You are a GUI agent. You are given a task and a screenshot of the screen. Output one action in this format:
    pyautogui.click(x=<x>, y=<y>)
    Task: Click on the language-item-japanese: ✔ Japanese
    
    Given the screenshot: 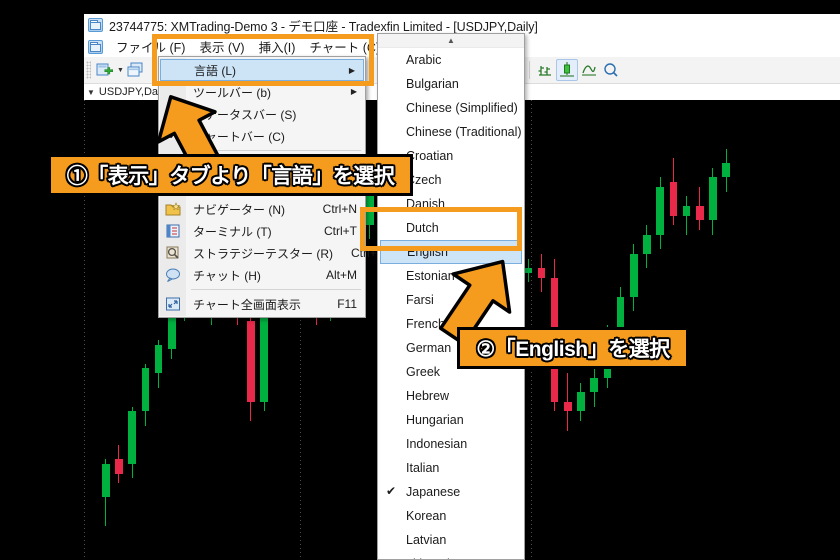 What is the action you would take?
    pyautogui.click(x=451, y=492)
    